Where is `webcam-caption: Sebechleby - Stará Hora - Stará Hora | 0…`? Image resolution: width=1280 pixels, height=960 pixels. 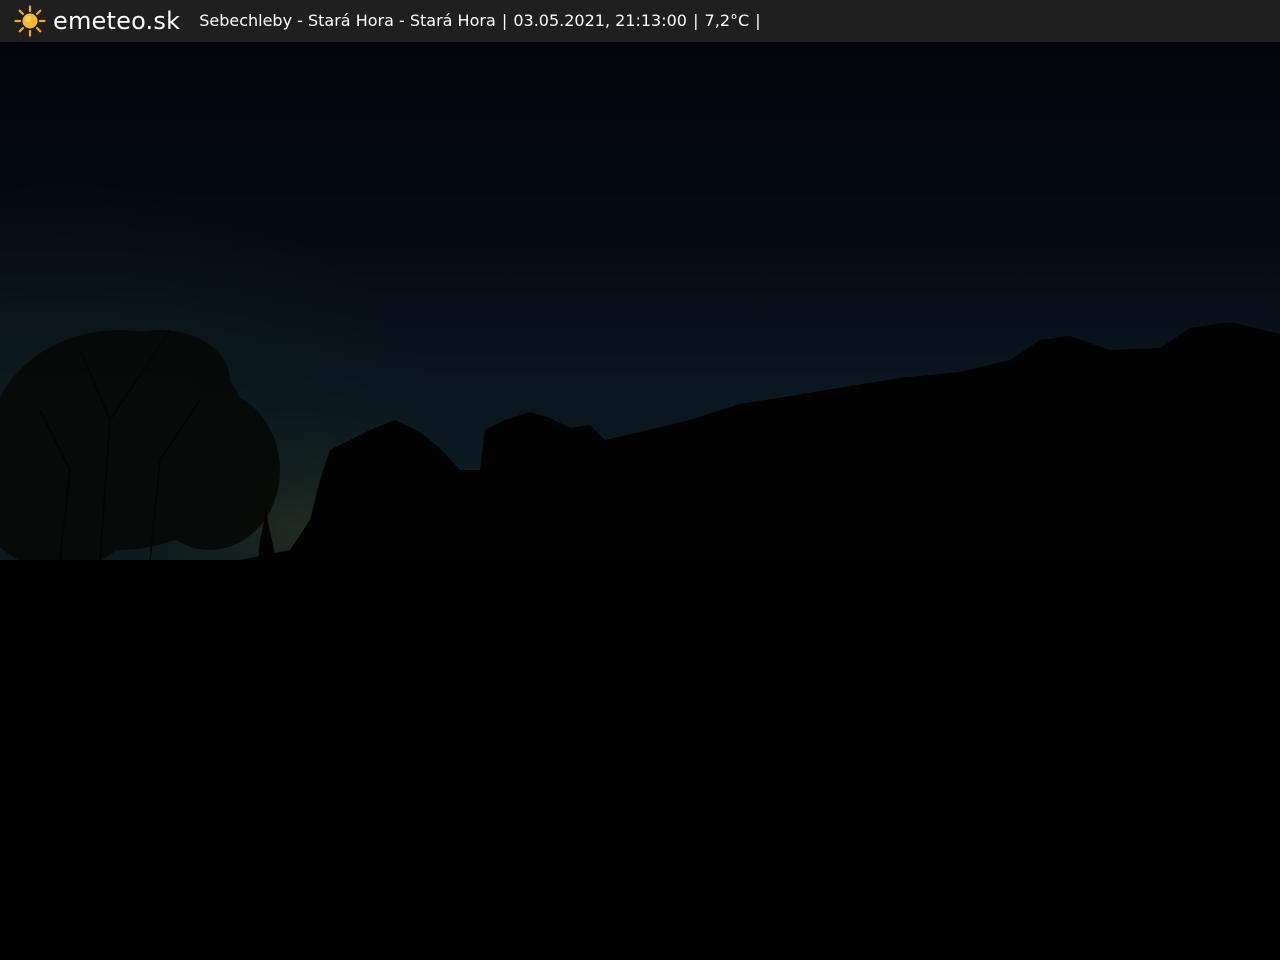 webcam-caption: Sebechleby - Stará Hora - Stará Hora | 0… is located at coordinates (480, 21).